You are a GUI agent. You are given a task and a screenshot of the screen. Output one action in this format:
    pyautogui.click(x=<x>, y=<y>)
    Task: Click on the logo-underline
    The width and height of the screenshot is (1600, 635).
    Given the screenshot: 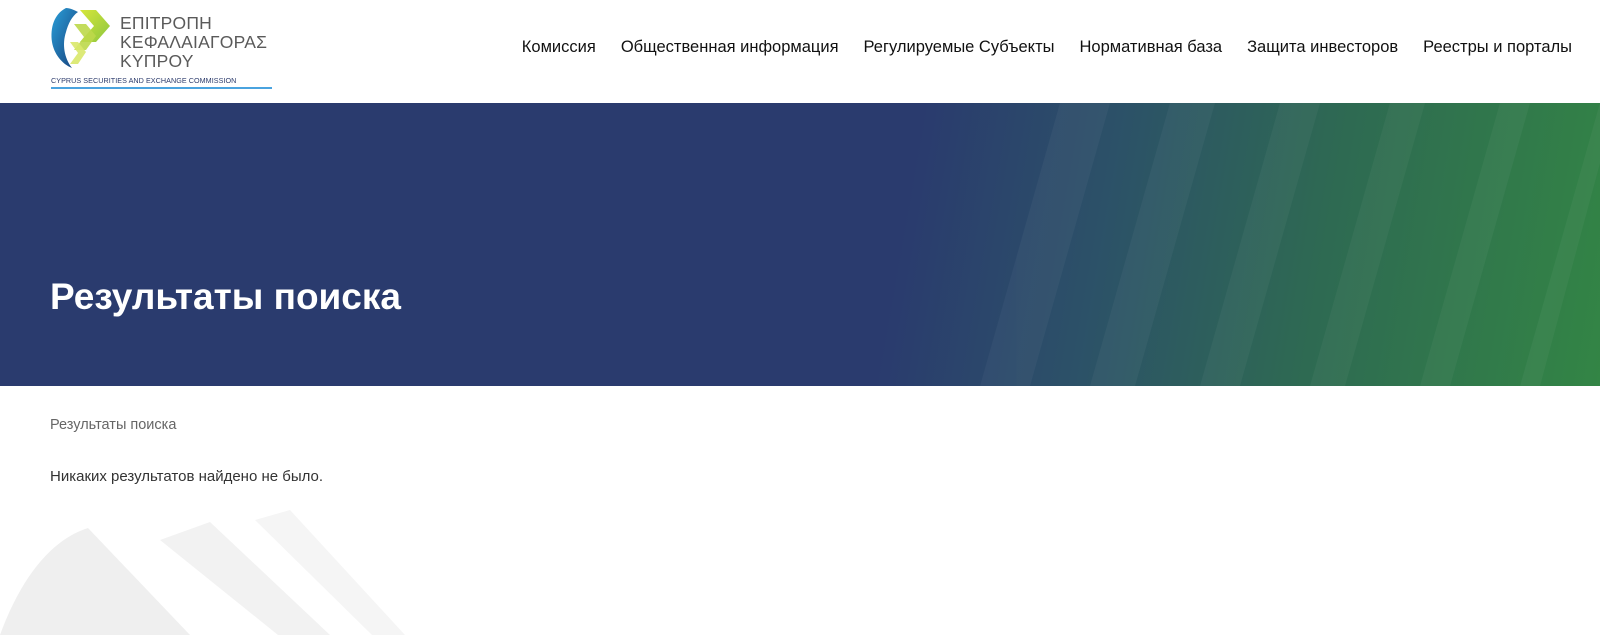 What is the action you would take?
    pyautogui.click(x=161, y=88)
    